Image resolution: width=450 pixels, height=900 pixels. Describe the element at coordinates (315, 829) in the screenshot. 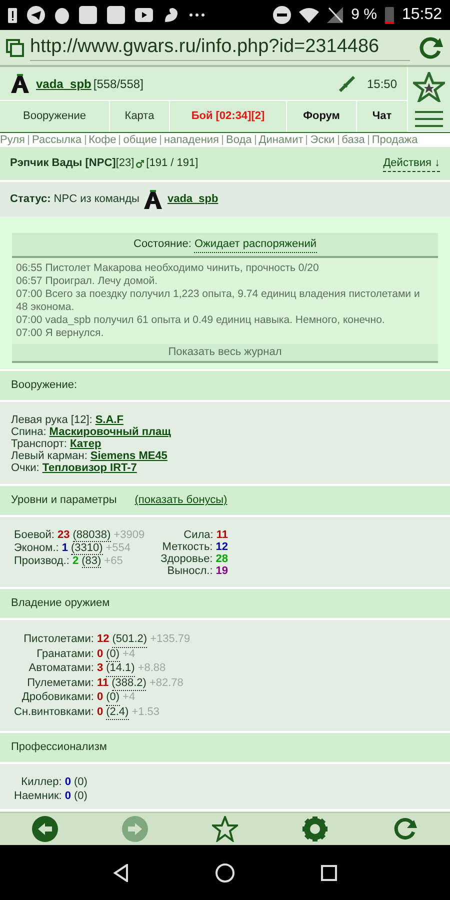

I see `settings-button` at that location.